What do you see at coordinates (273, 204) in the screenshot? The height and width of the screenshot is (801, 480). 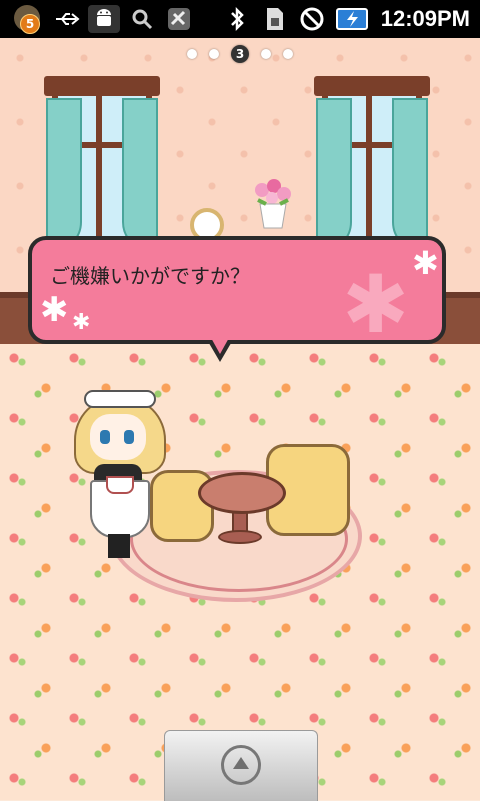 I see `flower-vase-icon` at bounding box center [273, 204].